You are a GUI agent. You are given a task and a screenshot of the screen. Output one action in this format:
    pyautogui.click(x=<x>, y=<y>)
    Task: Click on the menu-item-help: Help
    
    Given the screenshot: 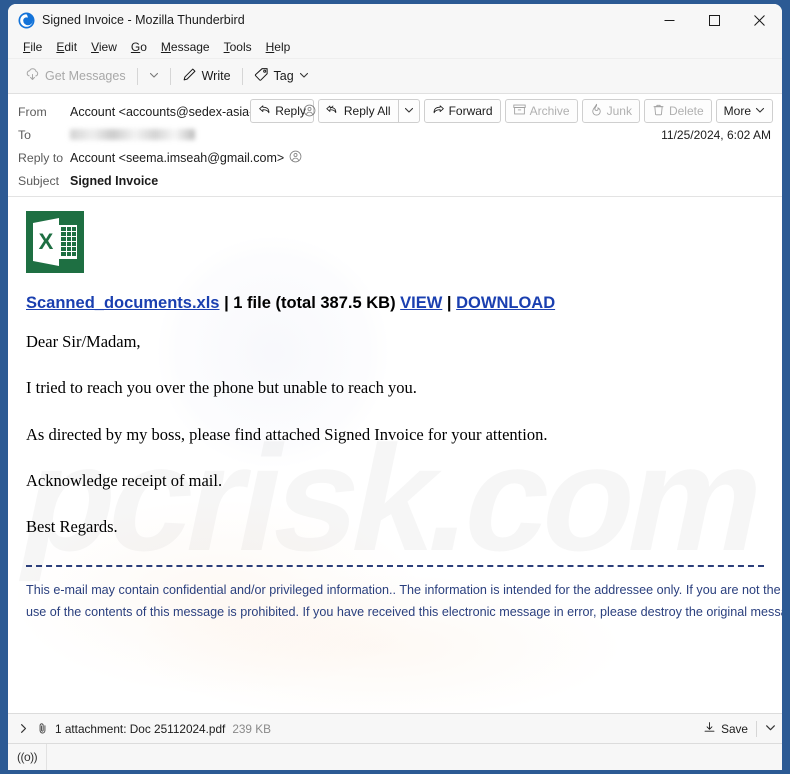 What is the action you would take?
    pyautogui.click(x=278, y=47)
    